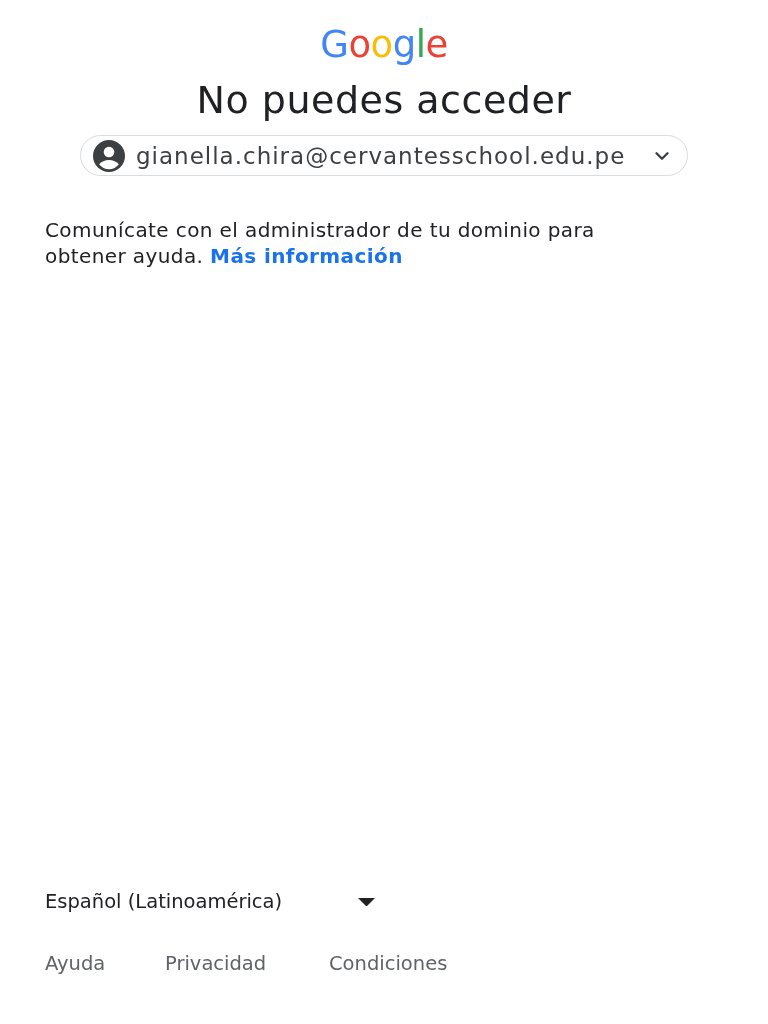  What do you see at coordinates (384, 155) in the screenshot?
I see `account-chip: gianella.chira@cervantesschool.edu.pe` at bounding box center [384, 155].